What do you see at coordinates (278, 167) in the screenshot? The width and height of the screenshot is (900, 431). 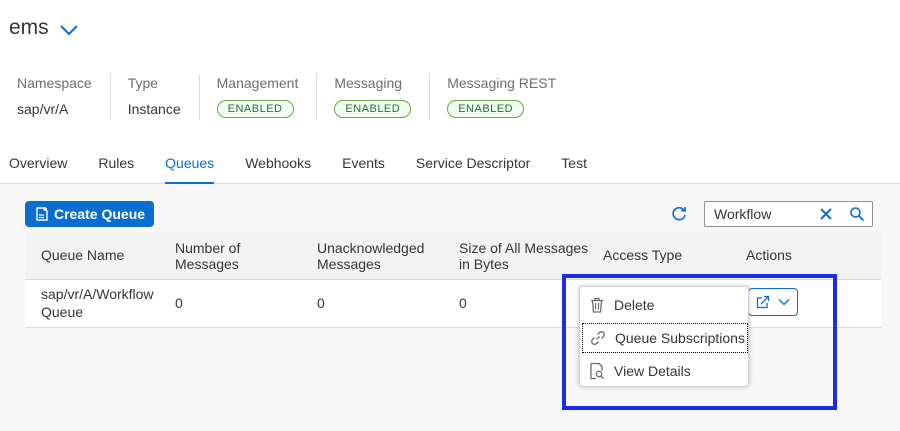 I see `tab-webhooks: Webhooks` at bounding box center [278, 167].